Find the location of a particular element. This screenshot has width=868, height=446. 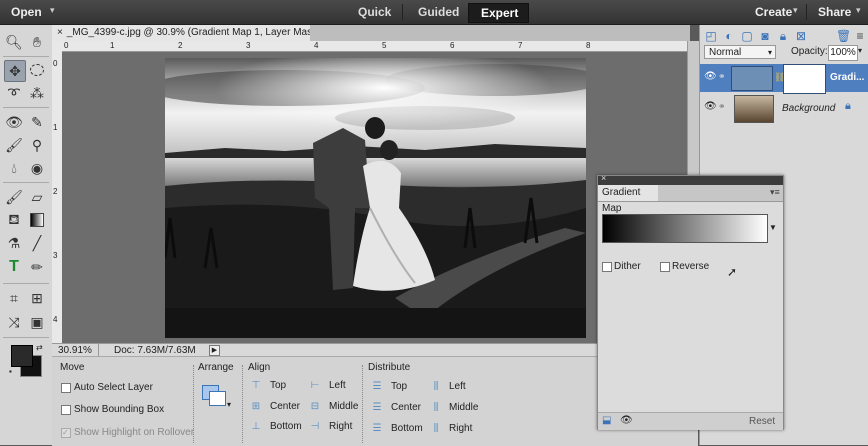

pencil-tool-icon: ✏︎ is located at coordinates (37, 267).